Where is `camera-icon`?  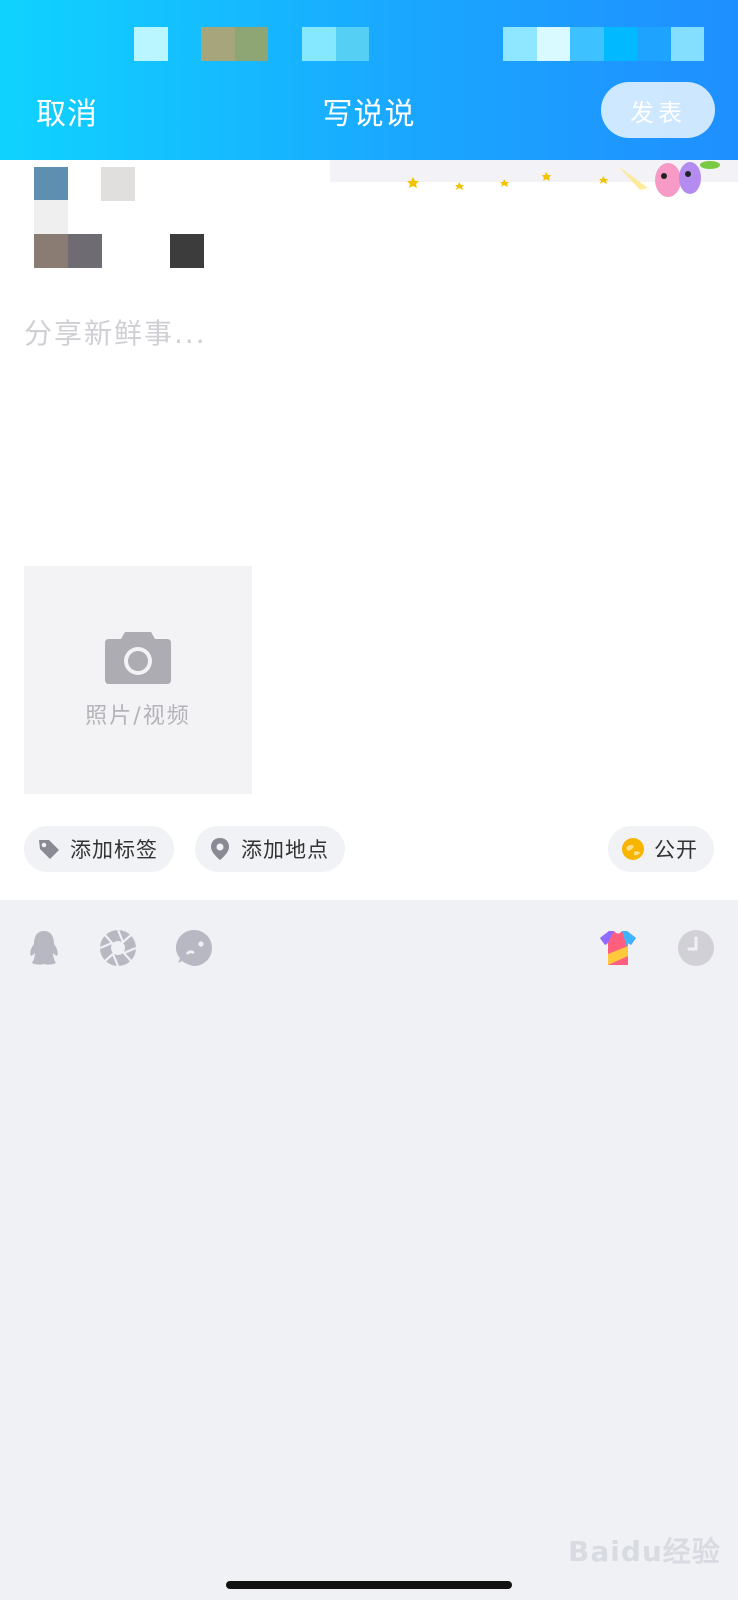 camera-icon is located at coordinates (138, 658).